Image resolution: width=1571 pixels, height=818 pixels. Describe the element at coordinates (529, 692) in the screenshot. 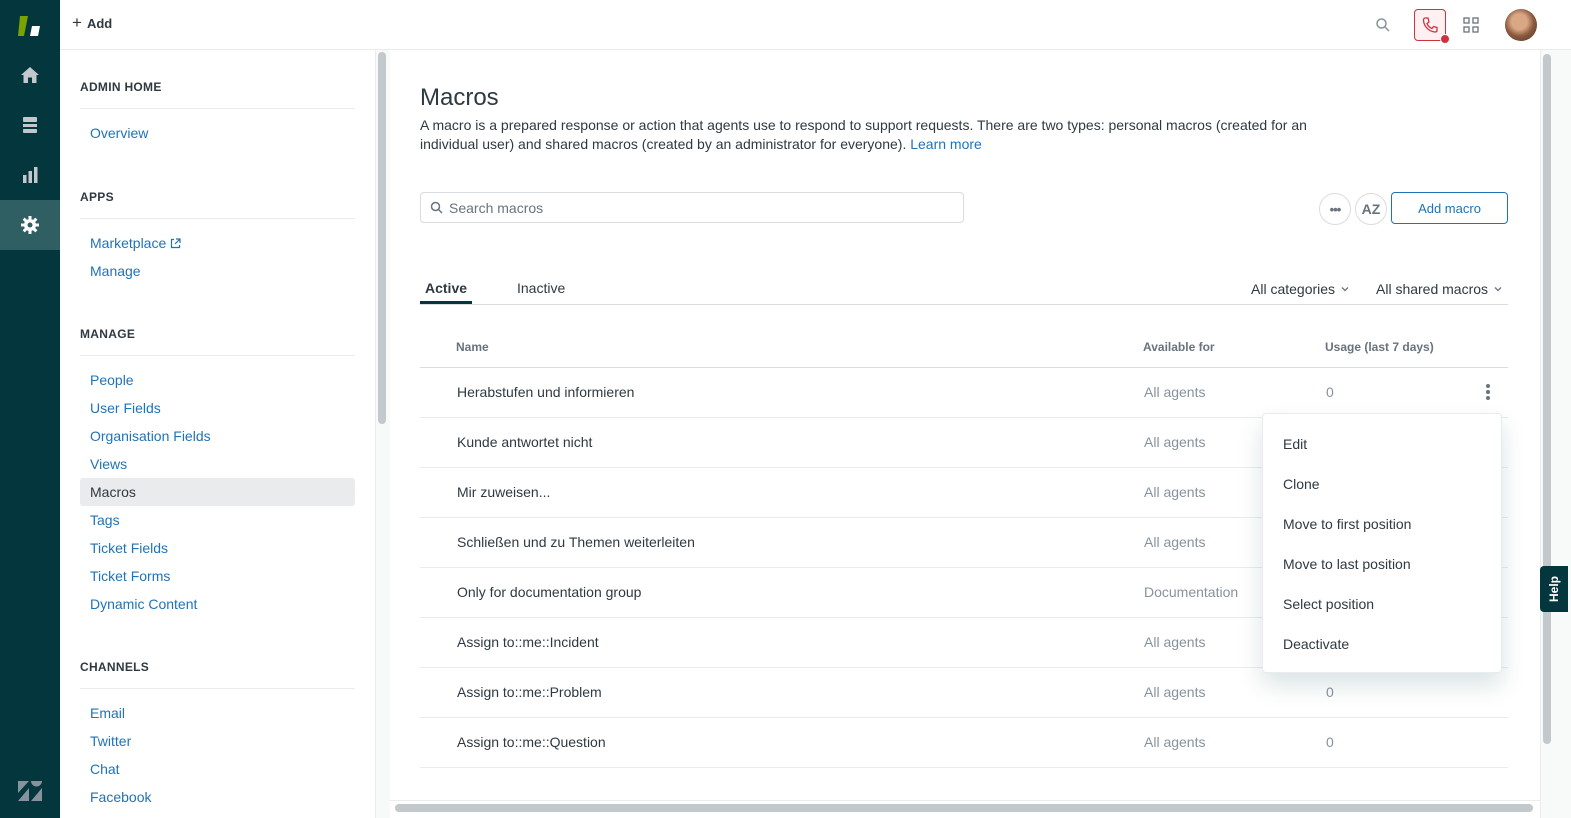

I see `macro-name: Assign to::me::Problem` at that location.